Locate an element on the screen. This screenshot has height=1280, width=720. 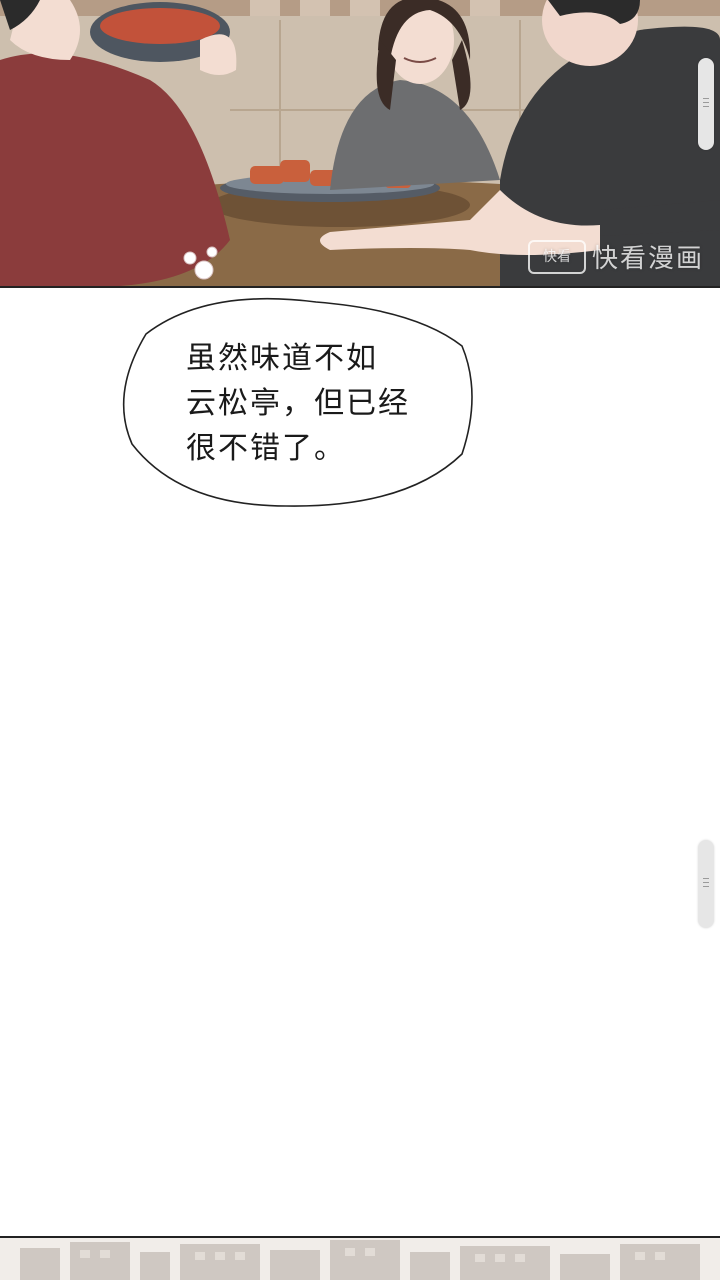
speech-bubble-text: 虽然味道不如 云松亭，但已经 很不错了。 is located at coordinates (301, 403).